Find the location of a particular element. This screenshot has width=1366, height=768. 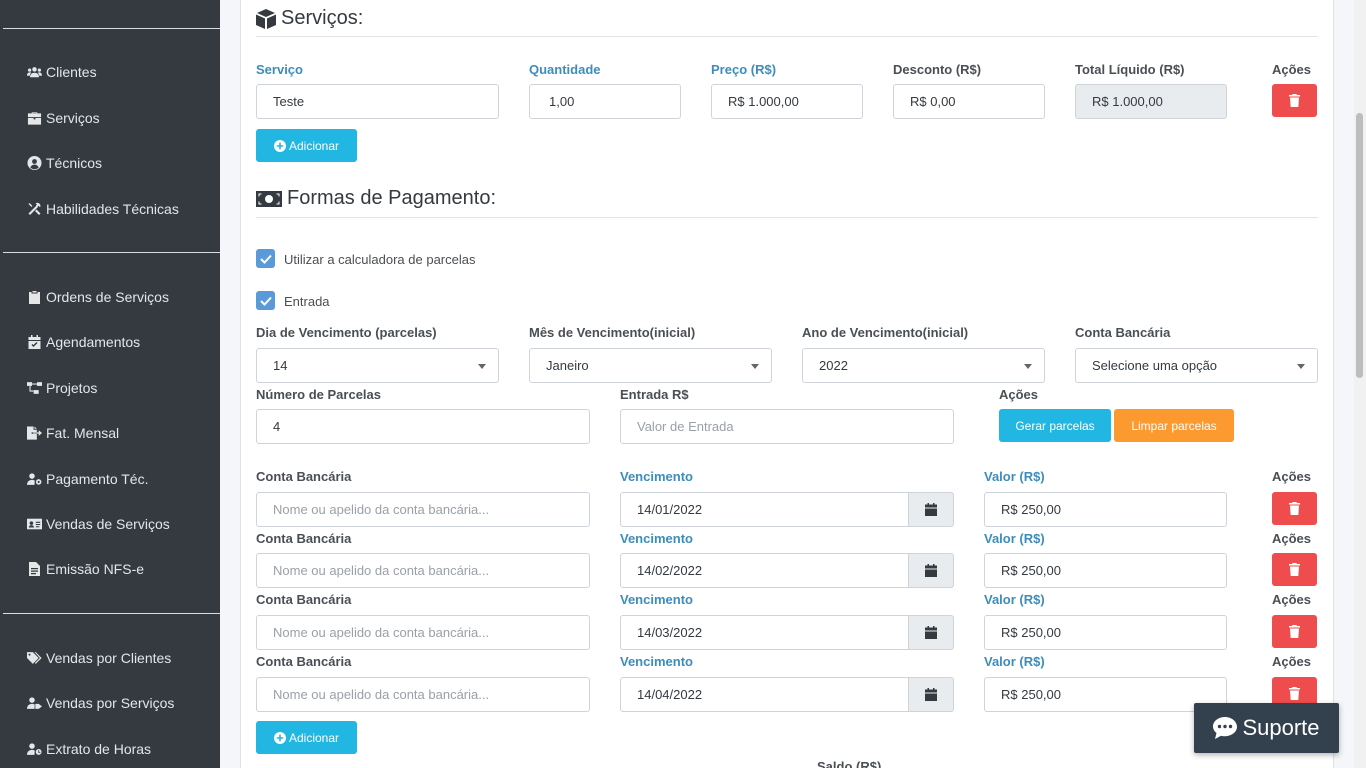

desconto-input: R$ 0,00 is located at coordinates (969, 101).